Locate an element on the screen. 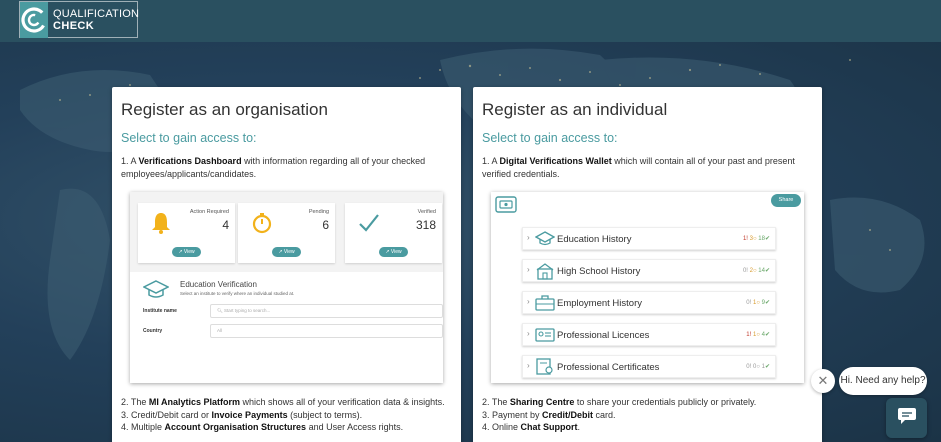 This screenshot has width=941, height=442. chat-bubble-icon is located at coordinates (907, 418).